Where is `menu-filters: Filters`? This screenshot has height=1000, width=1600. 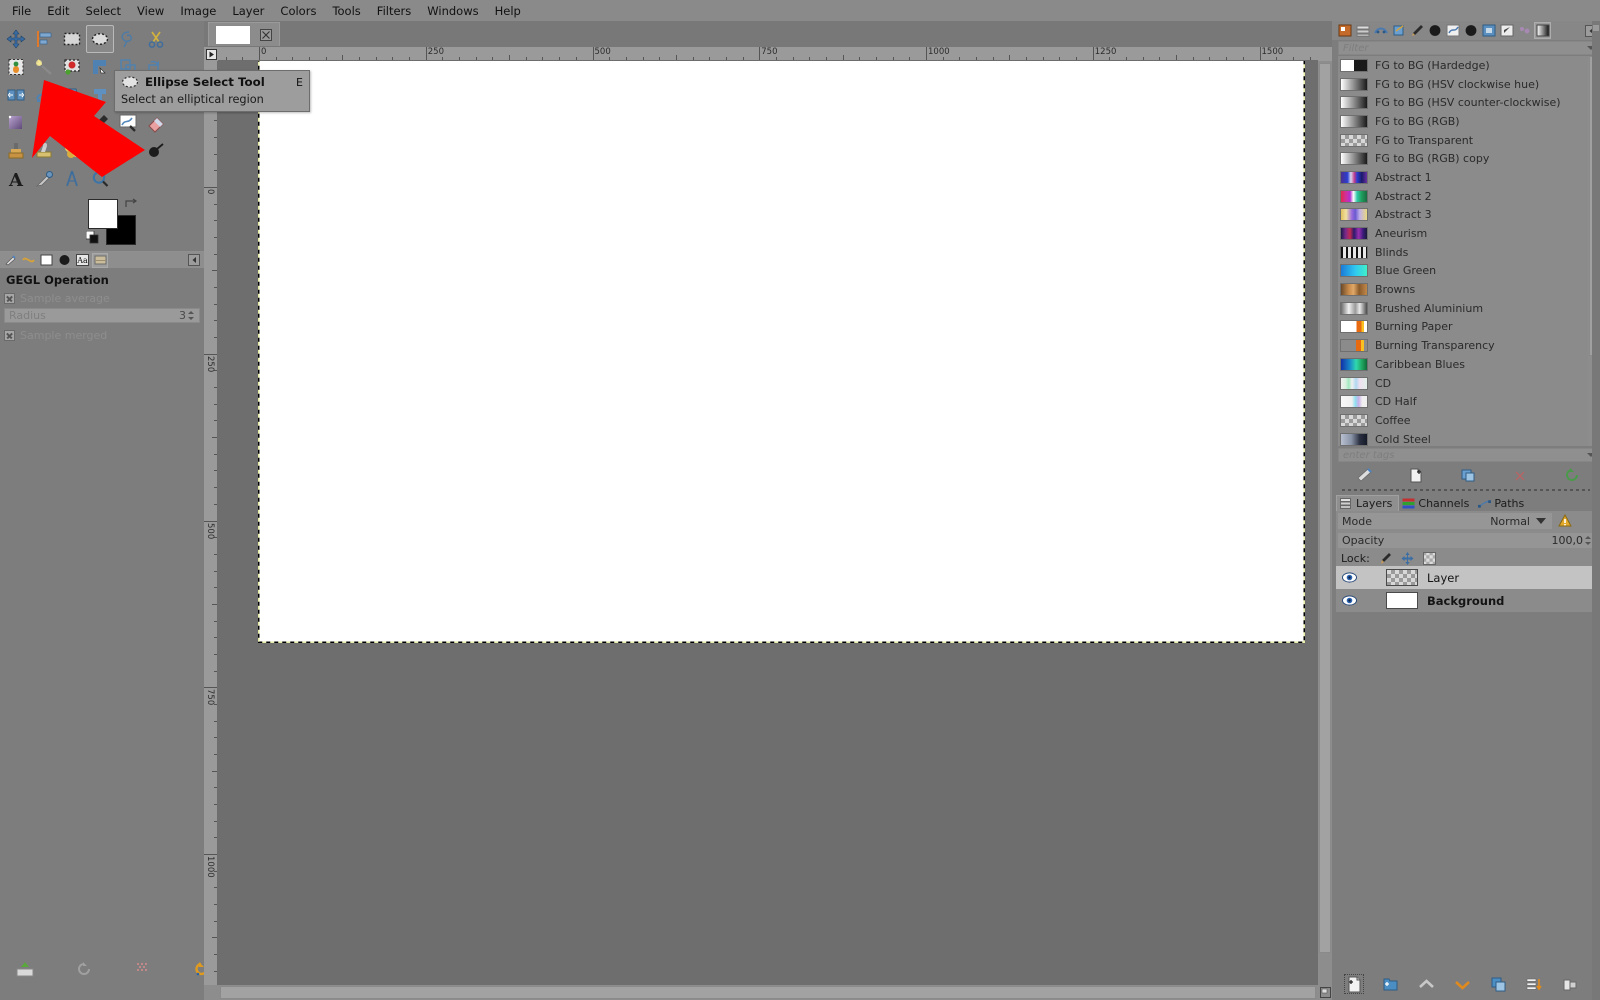
menu-filters: Filters is located at coordinates (394, 11).